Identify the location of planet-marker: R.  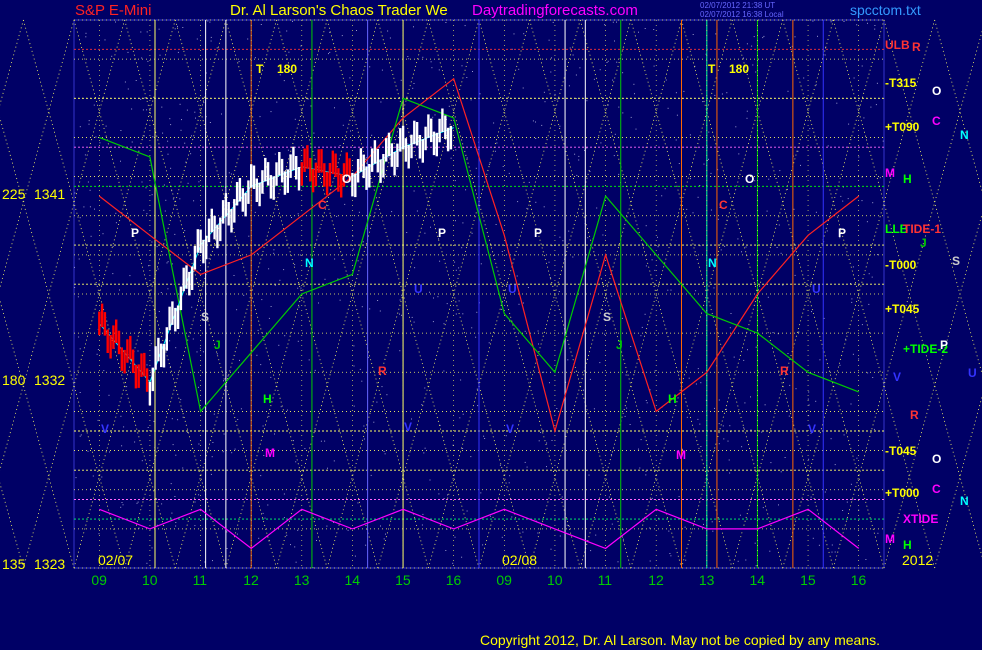
(382, 371).